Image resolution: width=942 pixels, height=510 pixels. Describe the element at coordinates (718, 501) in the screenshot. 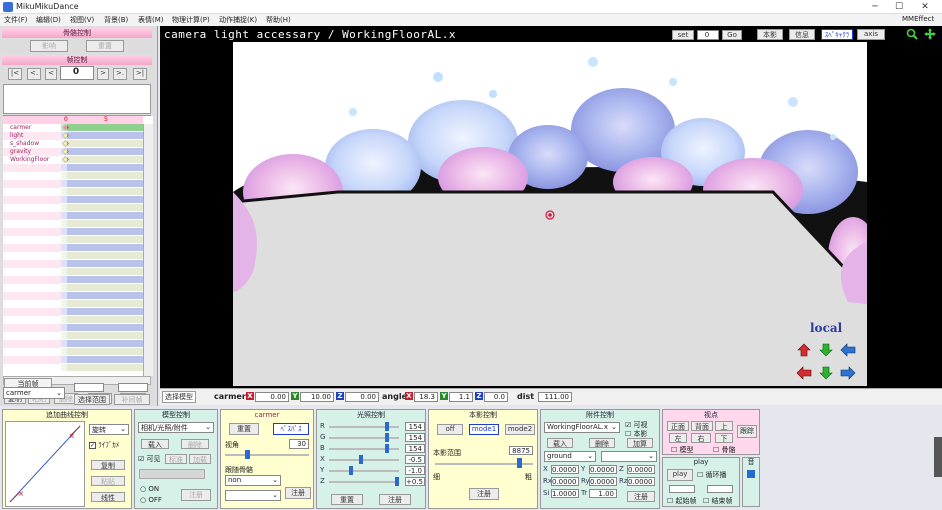

I see `end-frame-check: ☐ 结束帧` at that location.